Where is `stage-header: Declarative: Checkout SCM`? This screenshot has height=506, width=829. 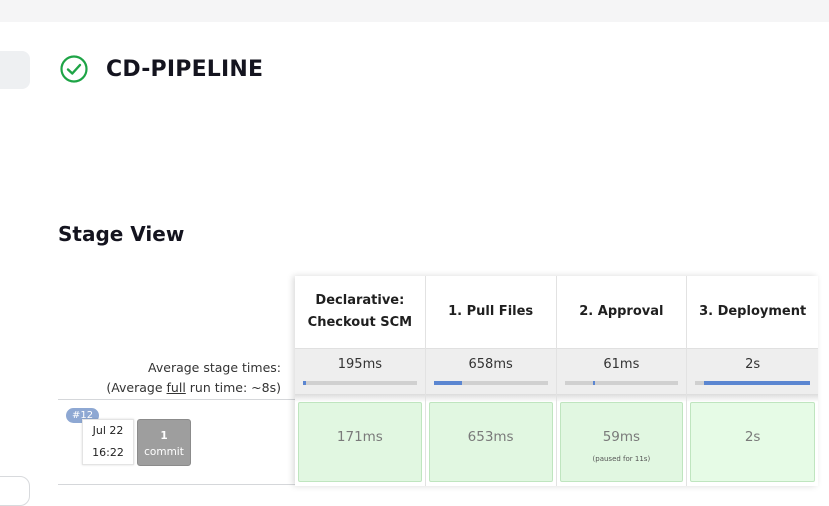
stage-header: Declarative: Checkout SCM is located at coordinates (360, 312).